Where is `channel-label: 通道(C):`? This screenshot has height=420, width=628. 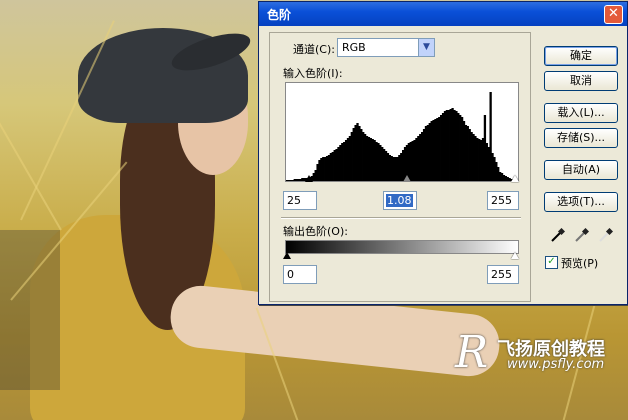
channel-label: 通道(C): is located at coordinates (314, 49).